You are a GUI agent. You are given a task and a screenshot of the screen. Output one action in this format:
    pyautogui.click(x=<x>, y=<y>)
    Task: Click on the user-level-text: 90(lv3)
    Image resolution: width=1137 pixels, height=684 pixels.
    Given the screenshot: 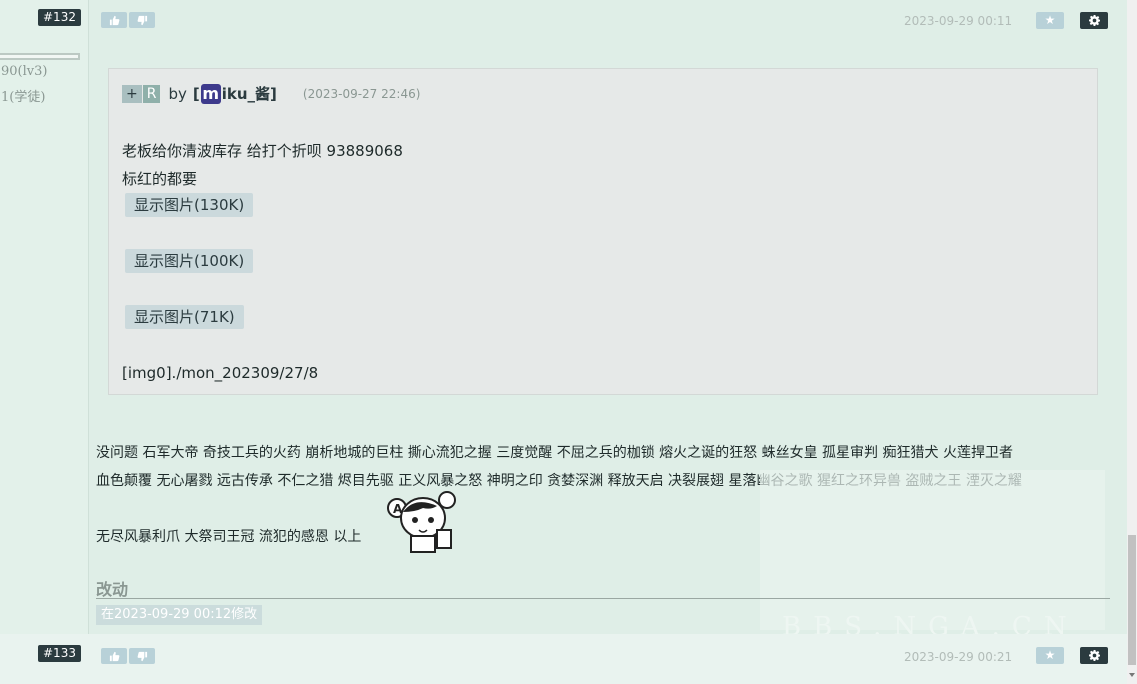 What is the action you would take?
    pyautogui.click(x=24, y=71)
    